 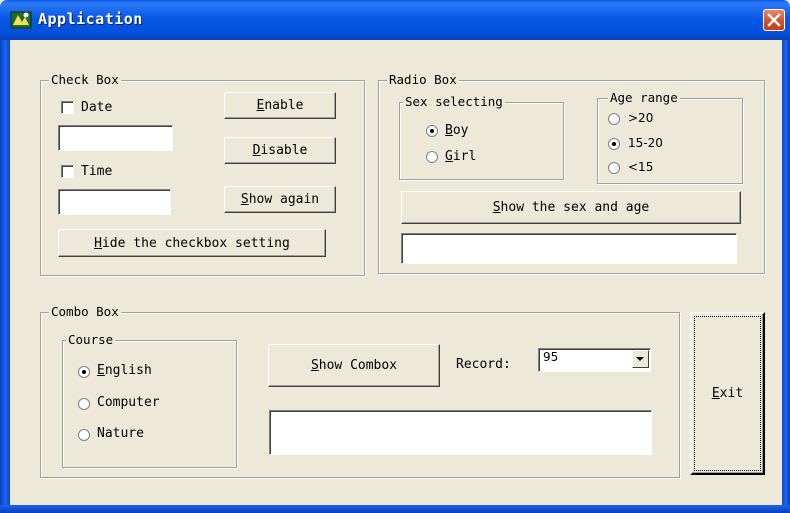 I want to click on age-range-label: Age range, so click(x=644, y=98).